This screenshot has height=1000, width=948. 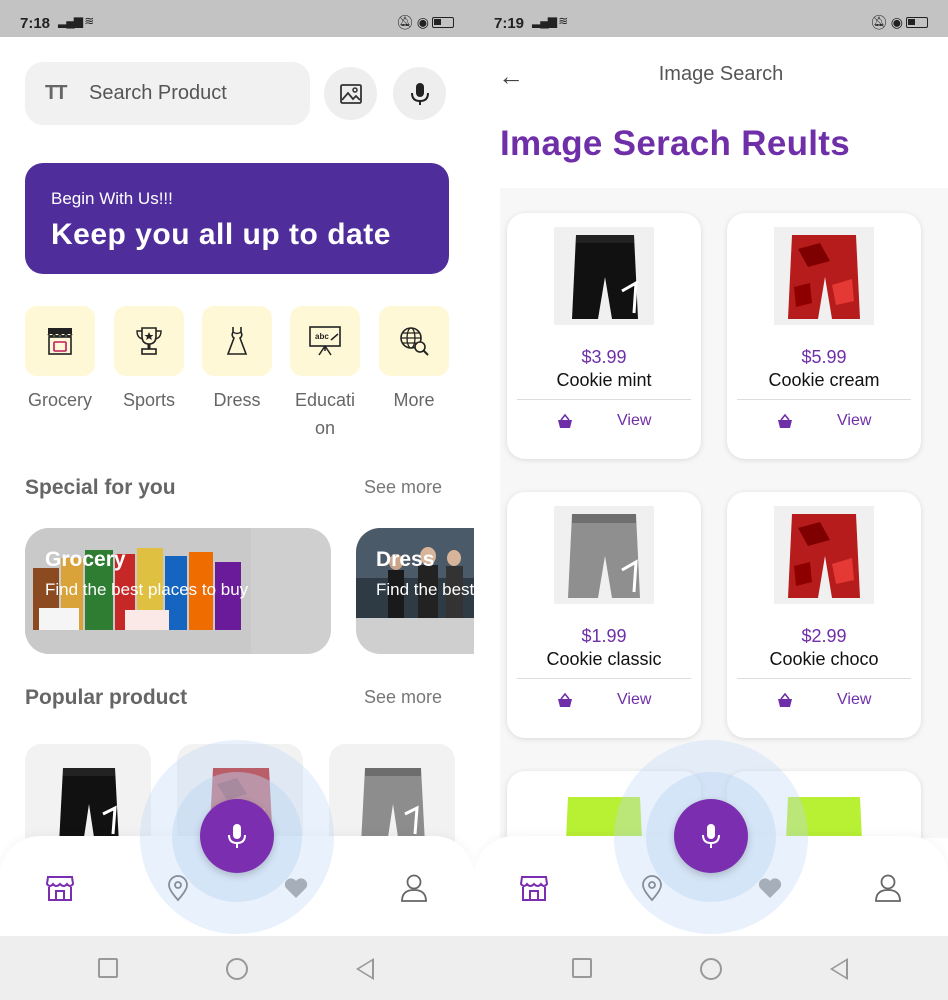 What do you see at coordinates (85, 559) in the screenshot?
I see `special-card-title: Grocery` at bounding box center [85, 559].